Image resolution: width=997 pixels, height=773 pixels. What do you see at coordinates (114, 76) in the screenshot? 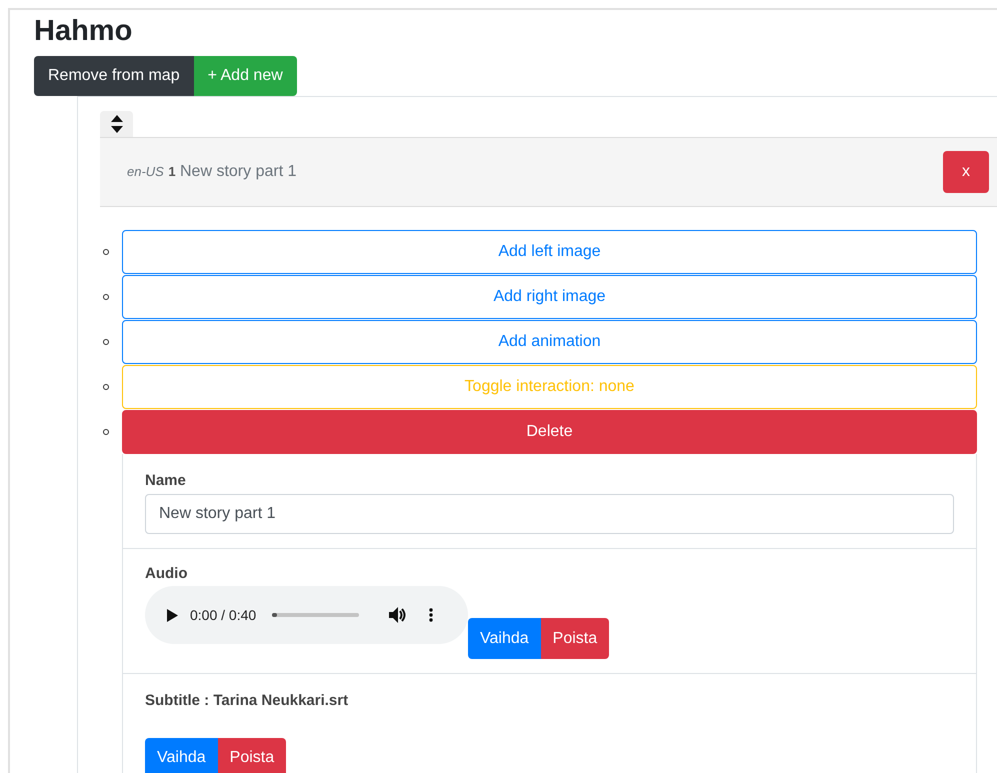
I see `remove-from-map-button: Remove from map` at bounding box center [114, 76].